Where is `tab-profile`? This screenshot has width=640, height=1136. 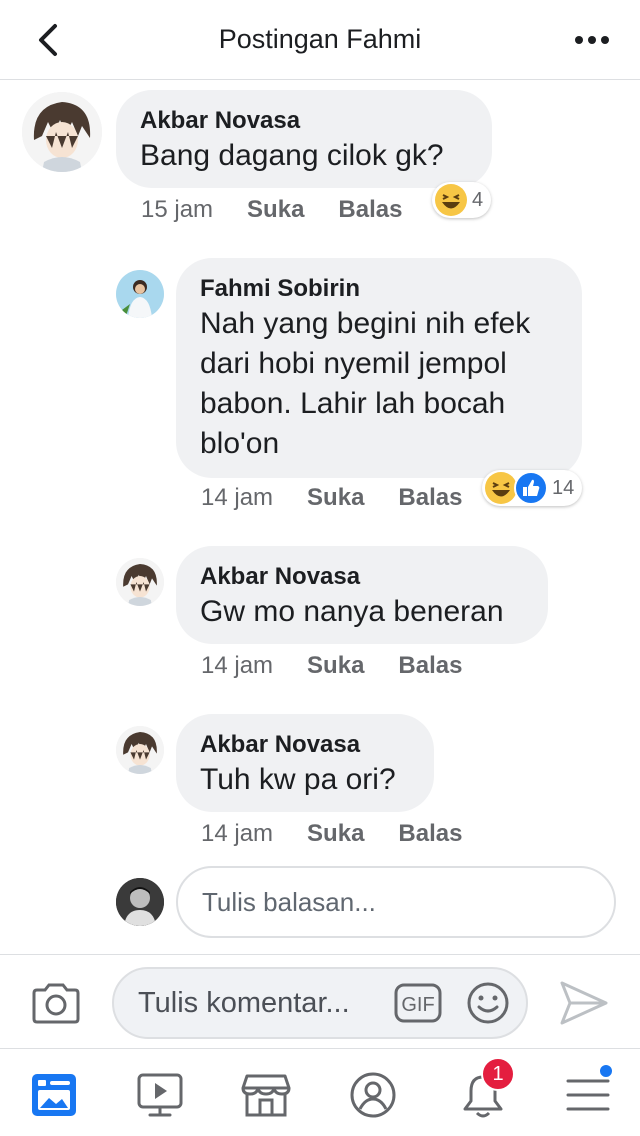
tab-profile is located at coordinates (373, 1095).